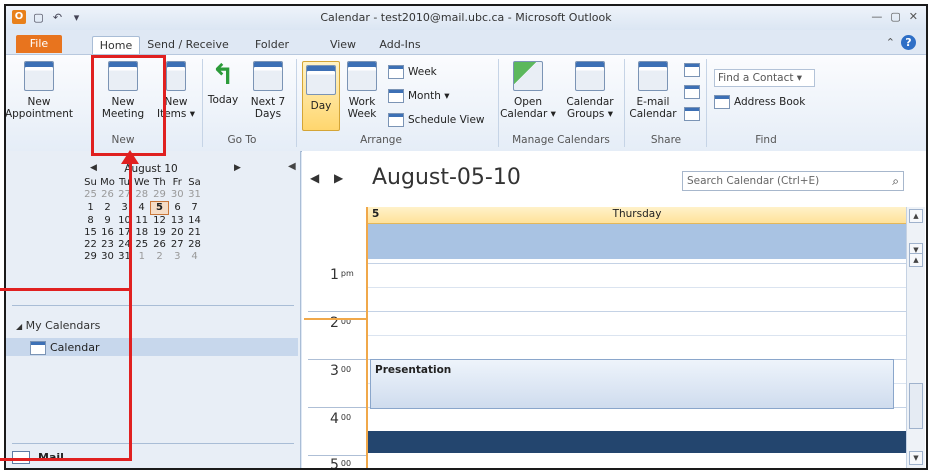 The image size is (928, 470). Describe the element at coordinates (160, 221) in the screenshot. I see `date-cell: 12` at that location.